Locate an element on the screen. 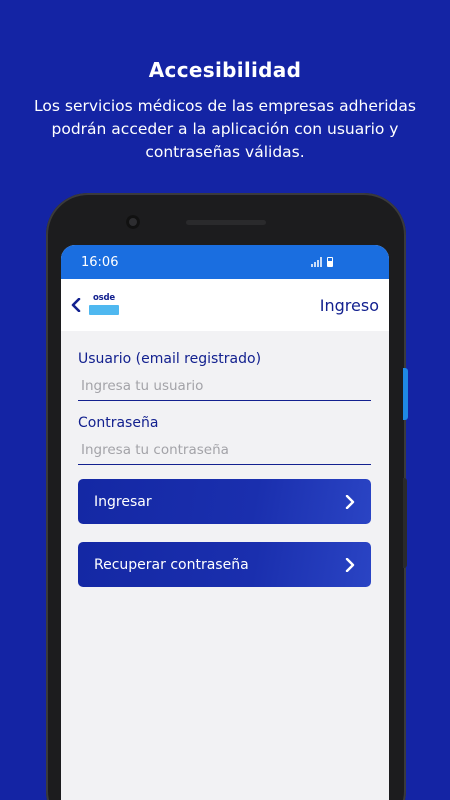 The width and height of the screenshot is (450, 800). login-button: Ingresar is located at coordinates (224, 501).